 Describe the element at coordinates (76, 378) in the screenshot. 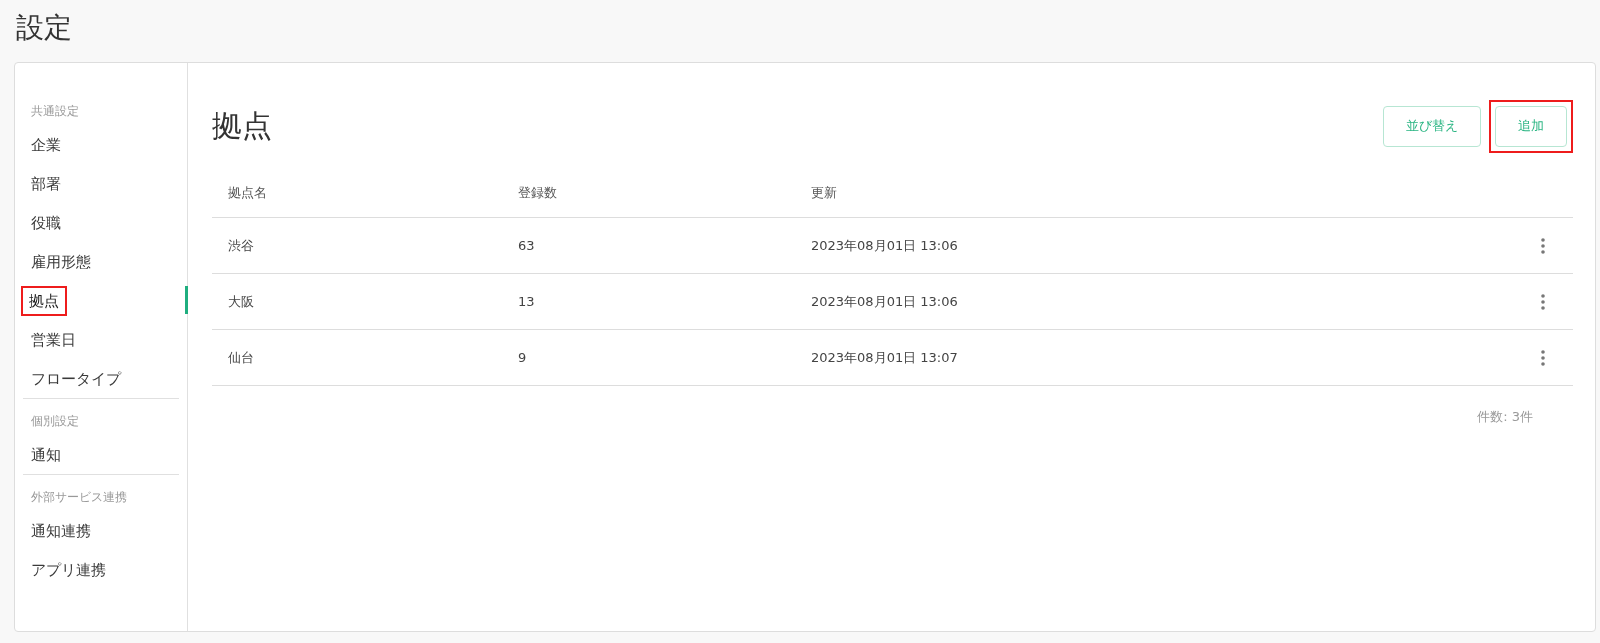

I see `sidebar-item: フロータイプ` at that location.